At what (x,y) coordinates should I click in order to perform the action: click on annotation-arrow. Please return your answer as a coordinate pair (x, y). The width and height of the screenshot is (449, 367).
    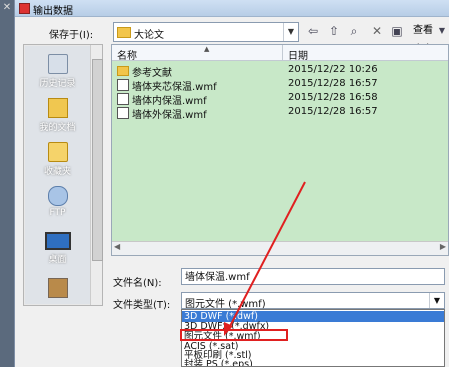
    Looking at the image, I should click on (265, 258).